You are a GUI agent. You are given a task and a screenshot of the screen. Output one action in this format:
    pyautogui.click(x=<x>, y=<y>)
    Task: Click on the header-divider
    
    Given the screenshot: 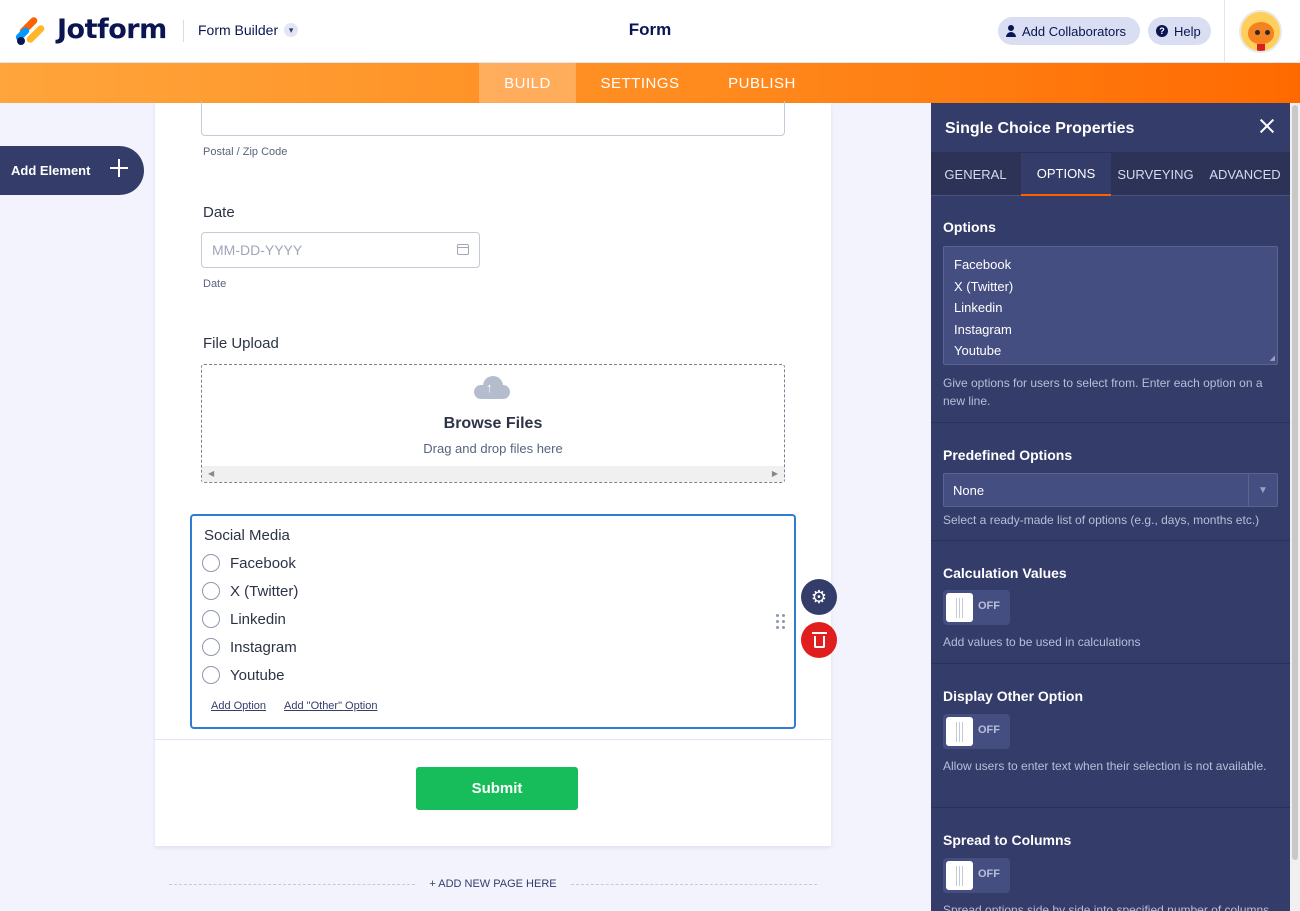 What is the action you would take?
    pyautogui.click(x=183, y=31)
    